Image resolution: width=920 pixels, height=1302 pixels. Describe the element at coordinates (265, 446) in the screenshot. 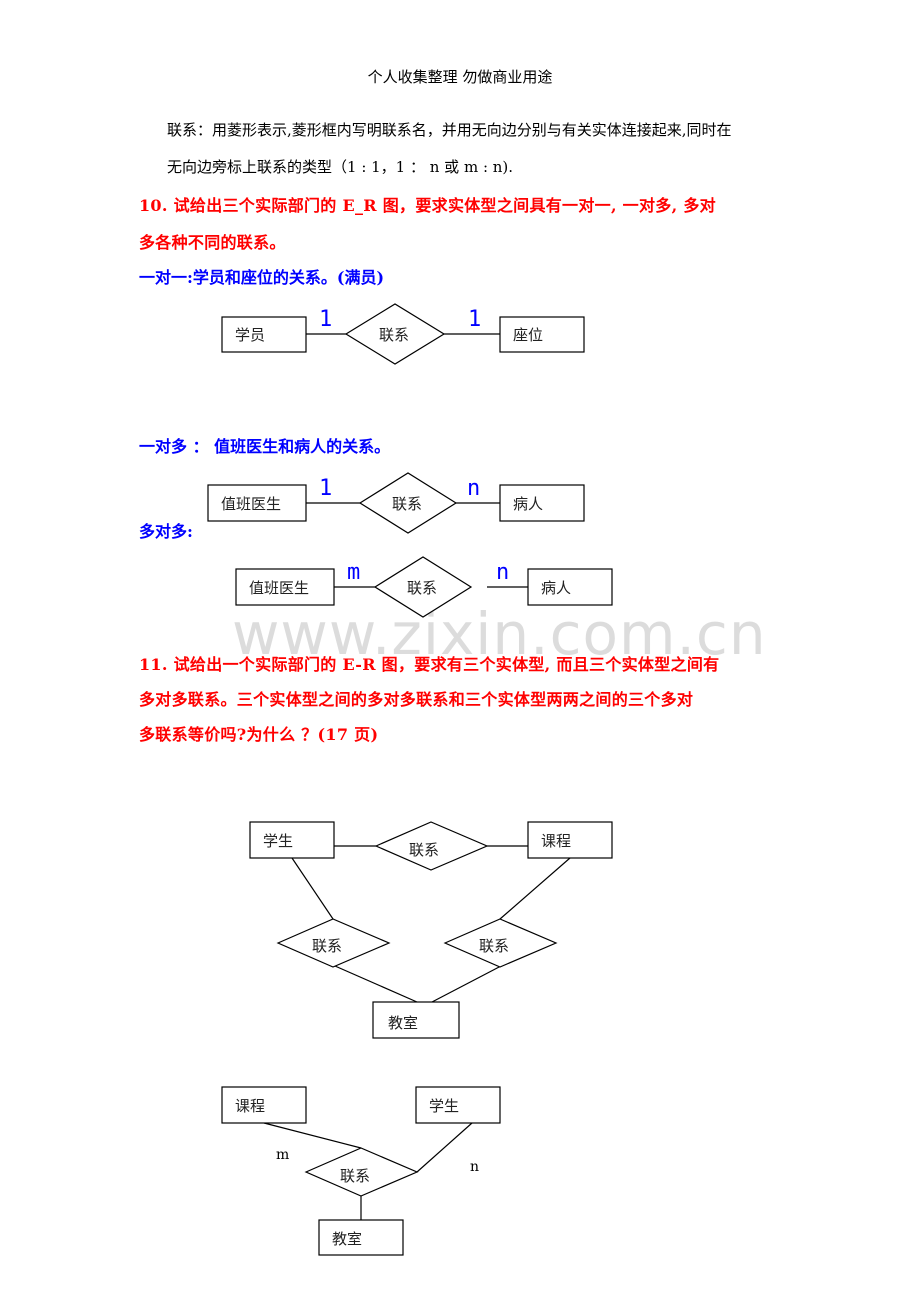

I see `one-to-many-heading: 一对多 ： 值班医生和病人的关系。` at that location.